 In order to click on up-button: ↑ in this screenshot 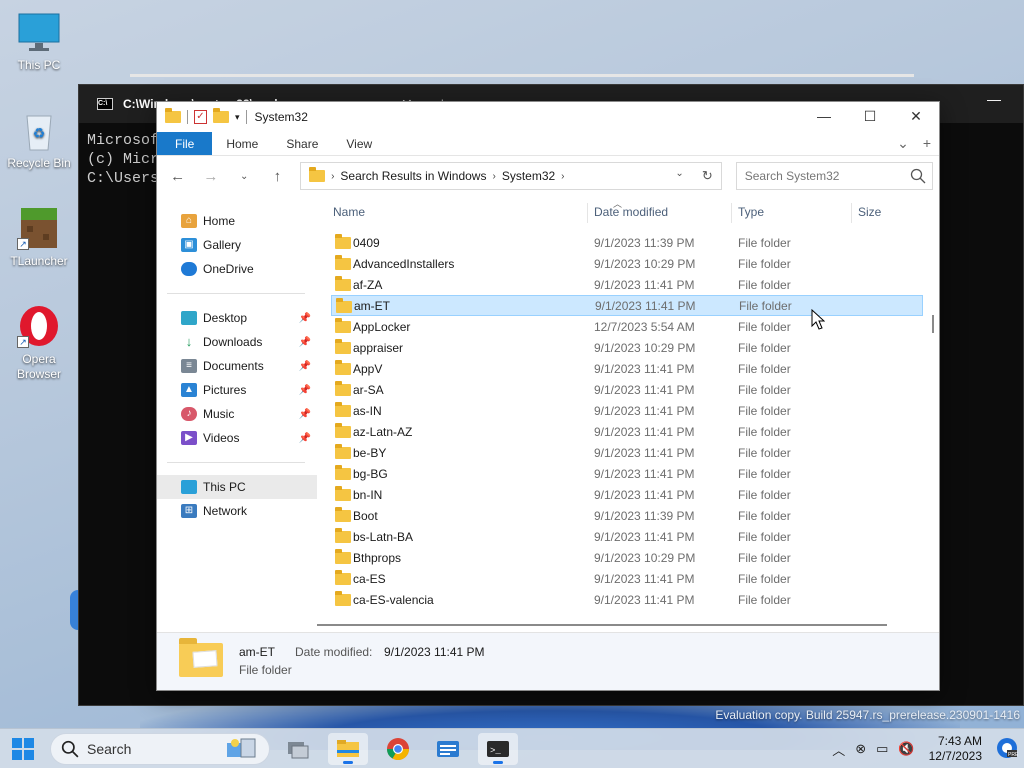, I will do `click(277, 176)`.